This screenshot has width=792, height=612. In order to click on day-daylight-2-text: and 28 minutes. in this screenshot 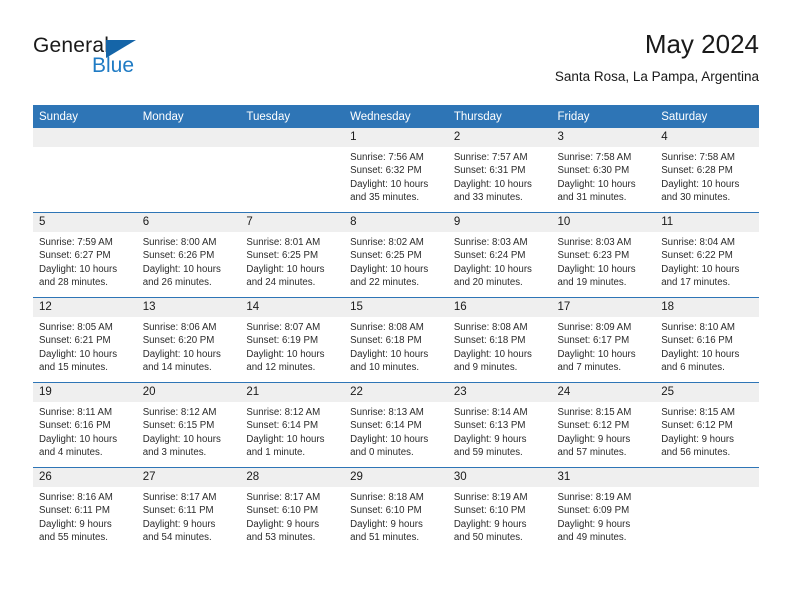, I will do `click(73, 283)`.